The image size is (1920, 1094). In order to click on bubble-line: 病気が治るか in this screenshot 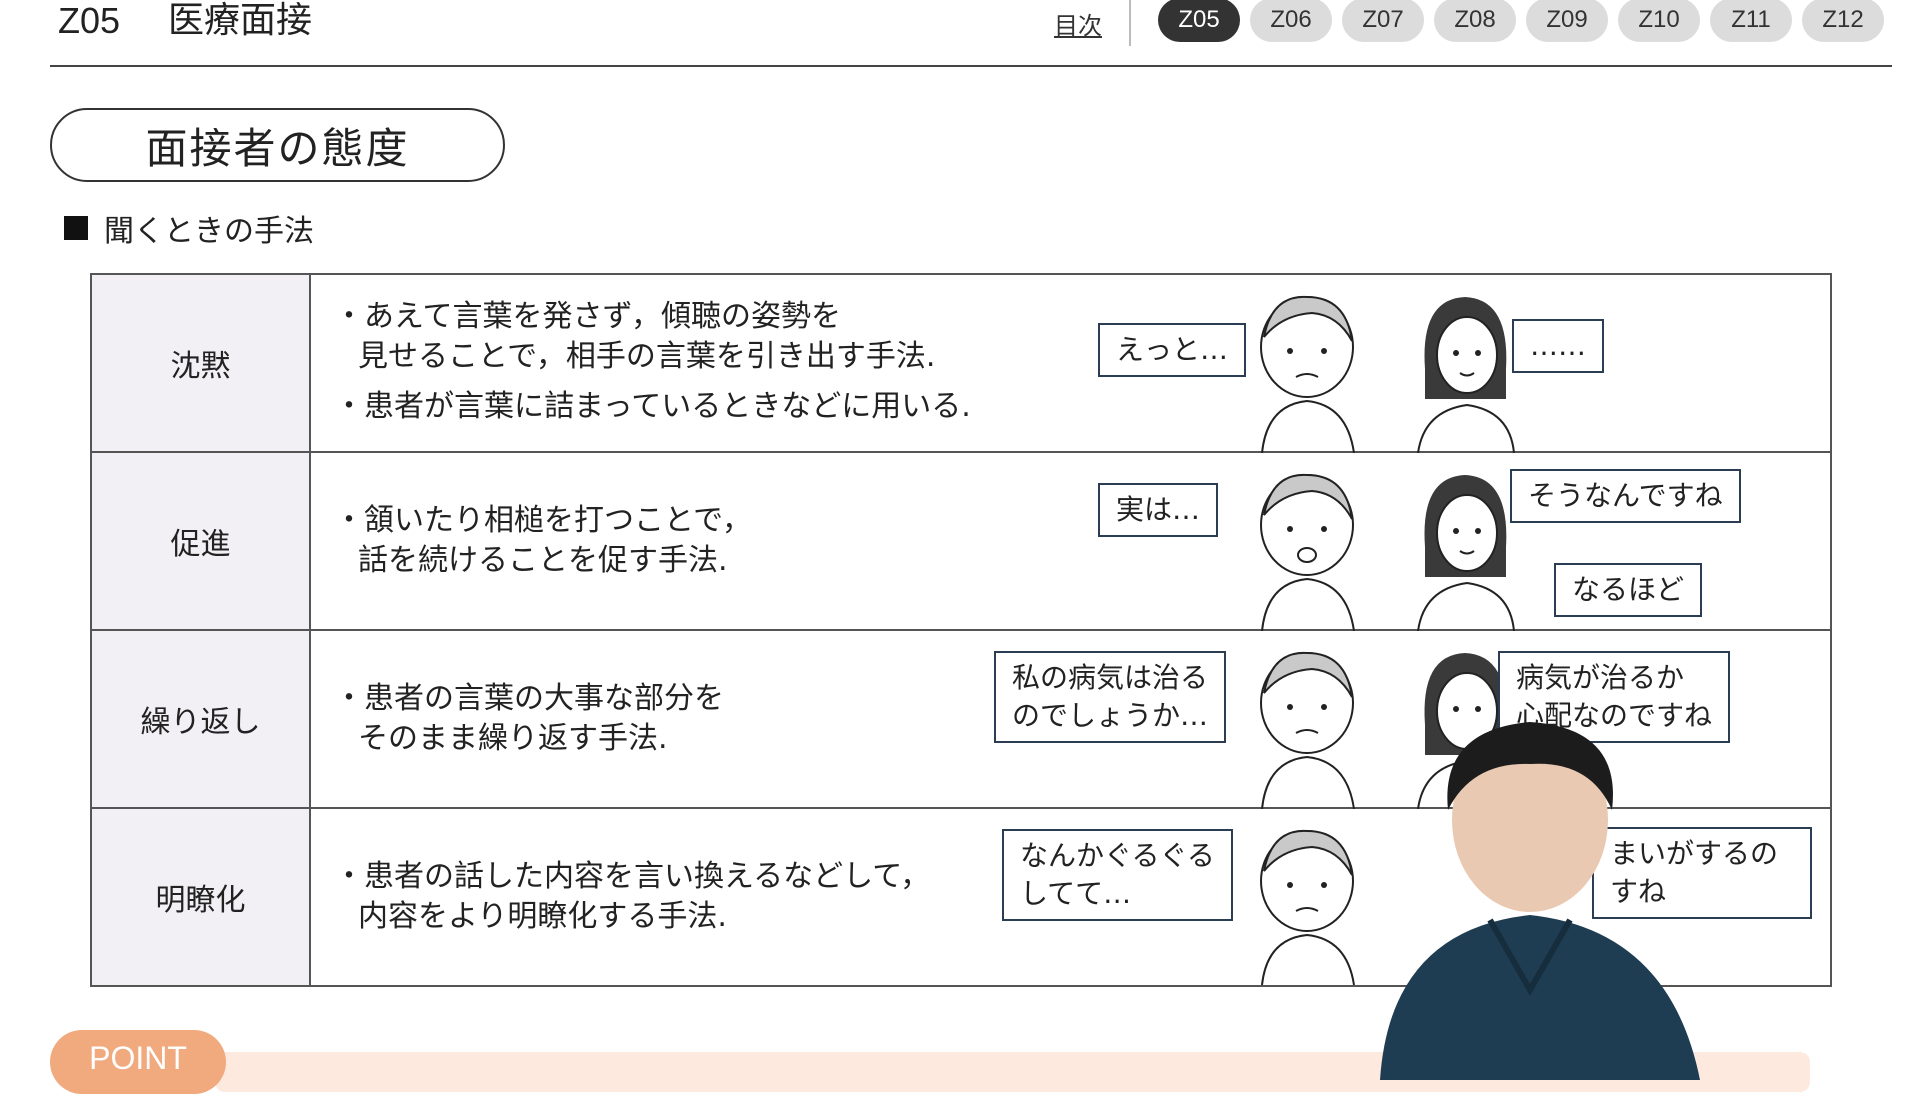, I will do `click(1600, 677)`.